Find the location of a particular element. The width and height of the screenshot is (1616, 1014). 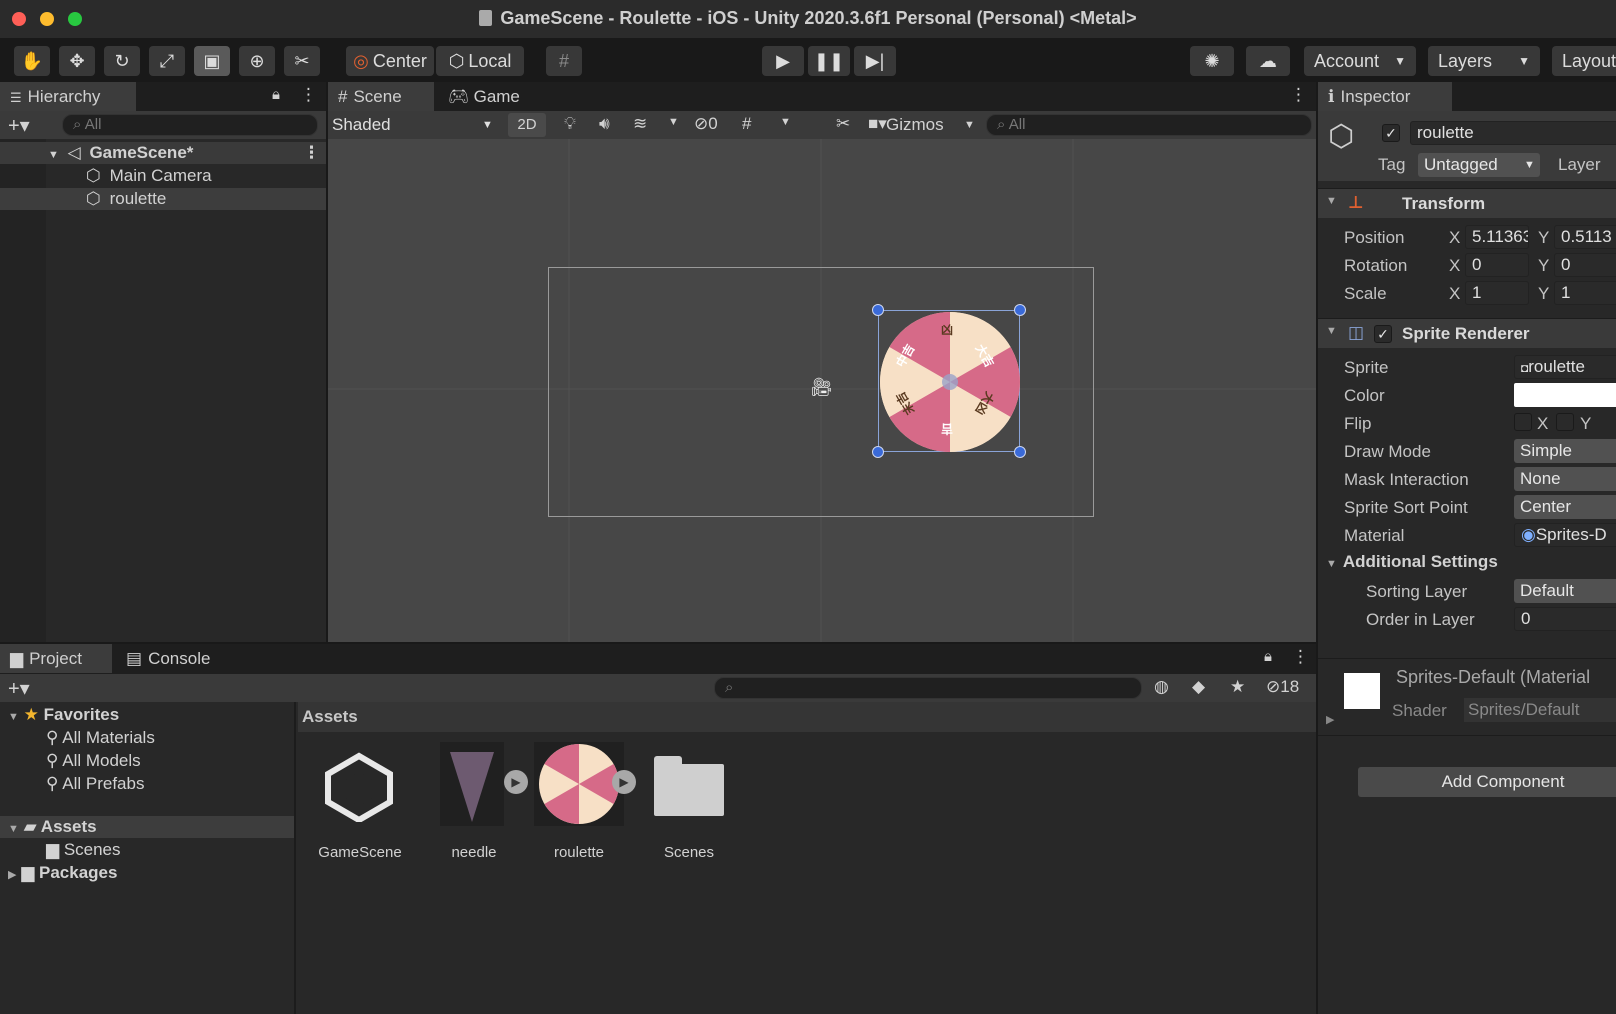

asset-item-gamescene: GameScene is located at coordinates (363, 812).